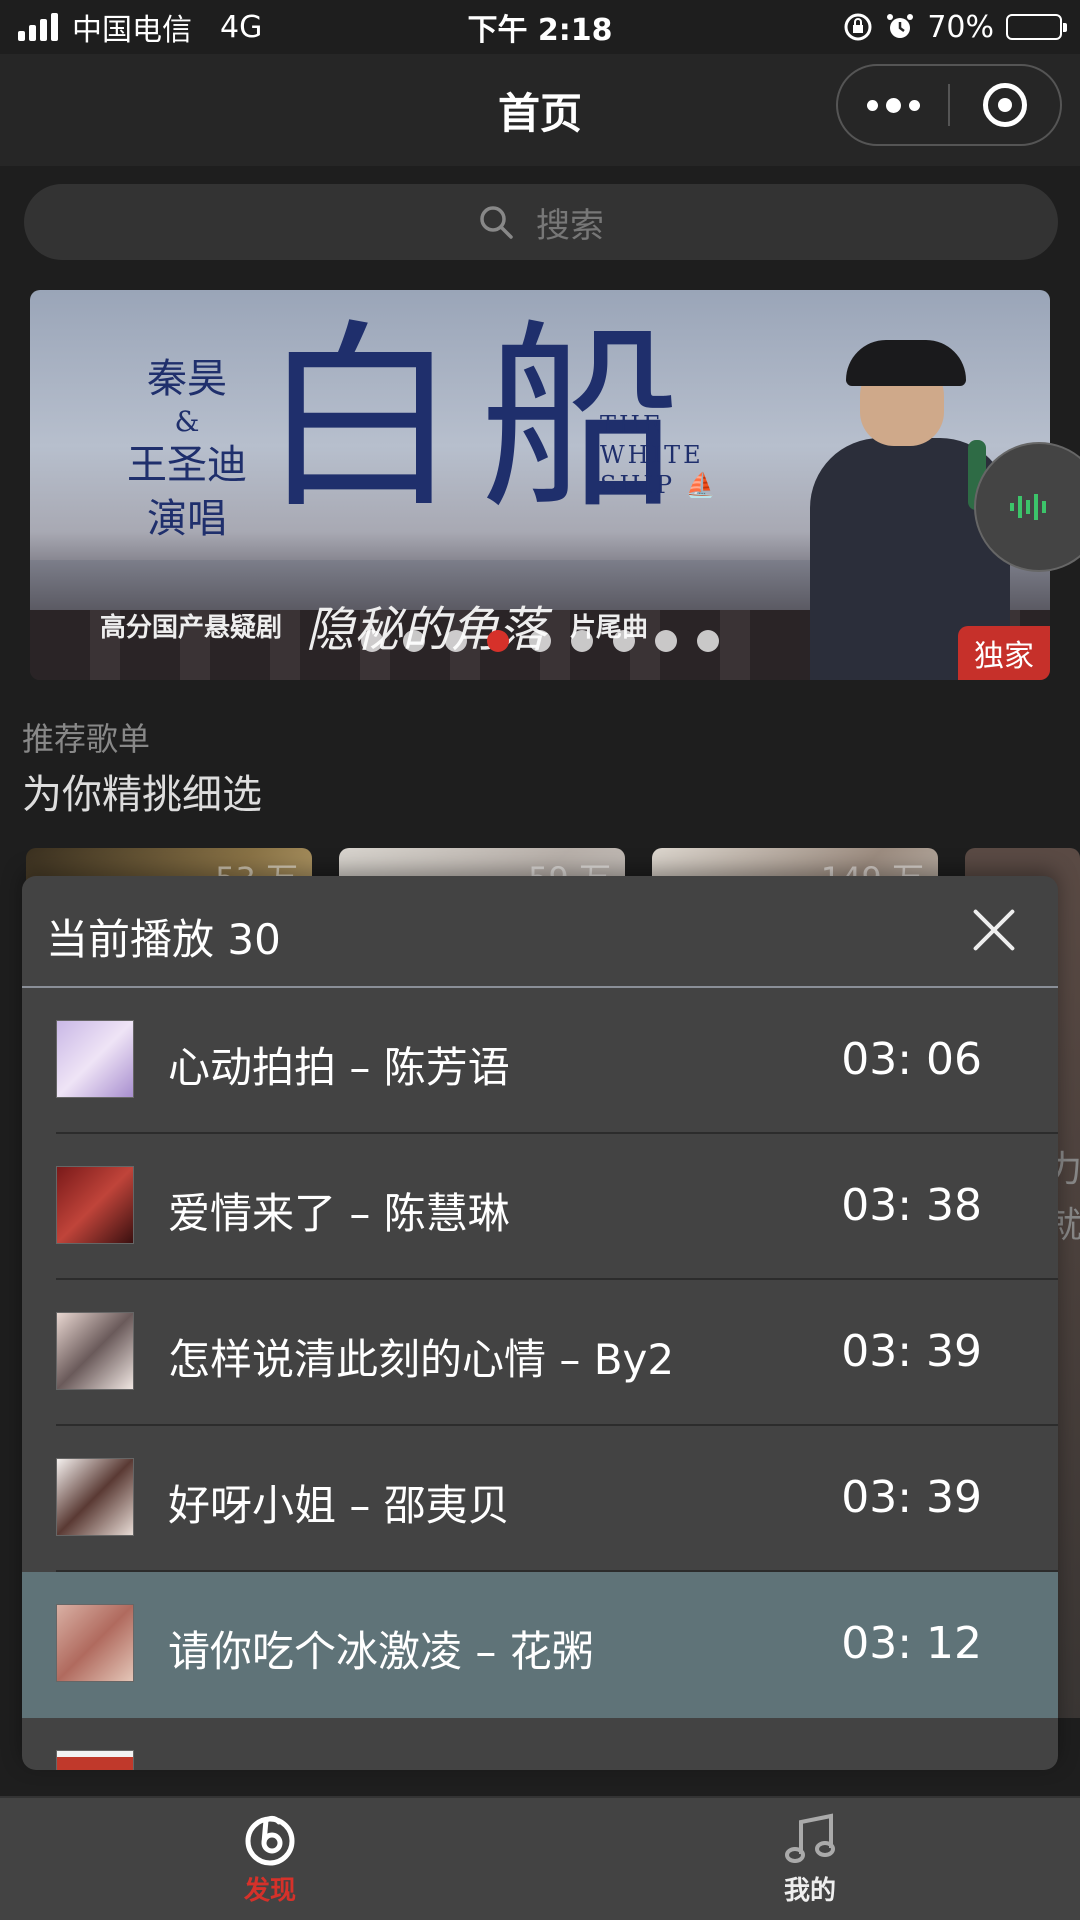 The width and height of the screenshot is (1080, 1920). I want to click on person-cap, so click(906, 363).